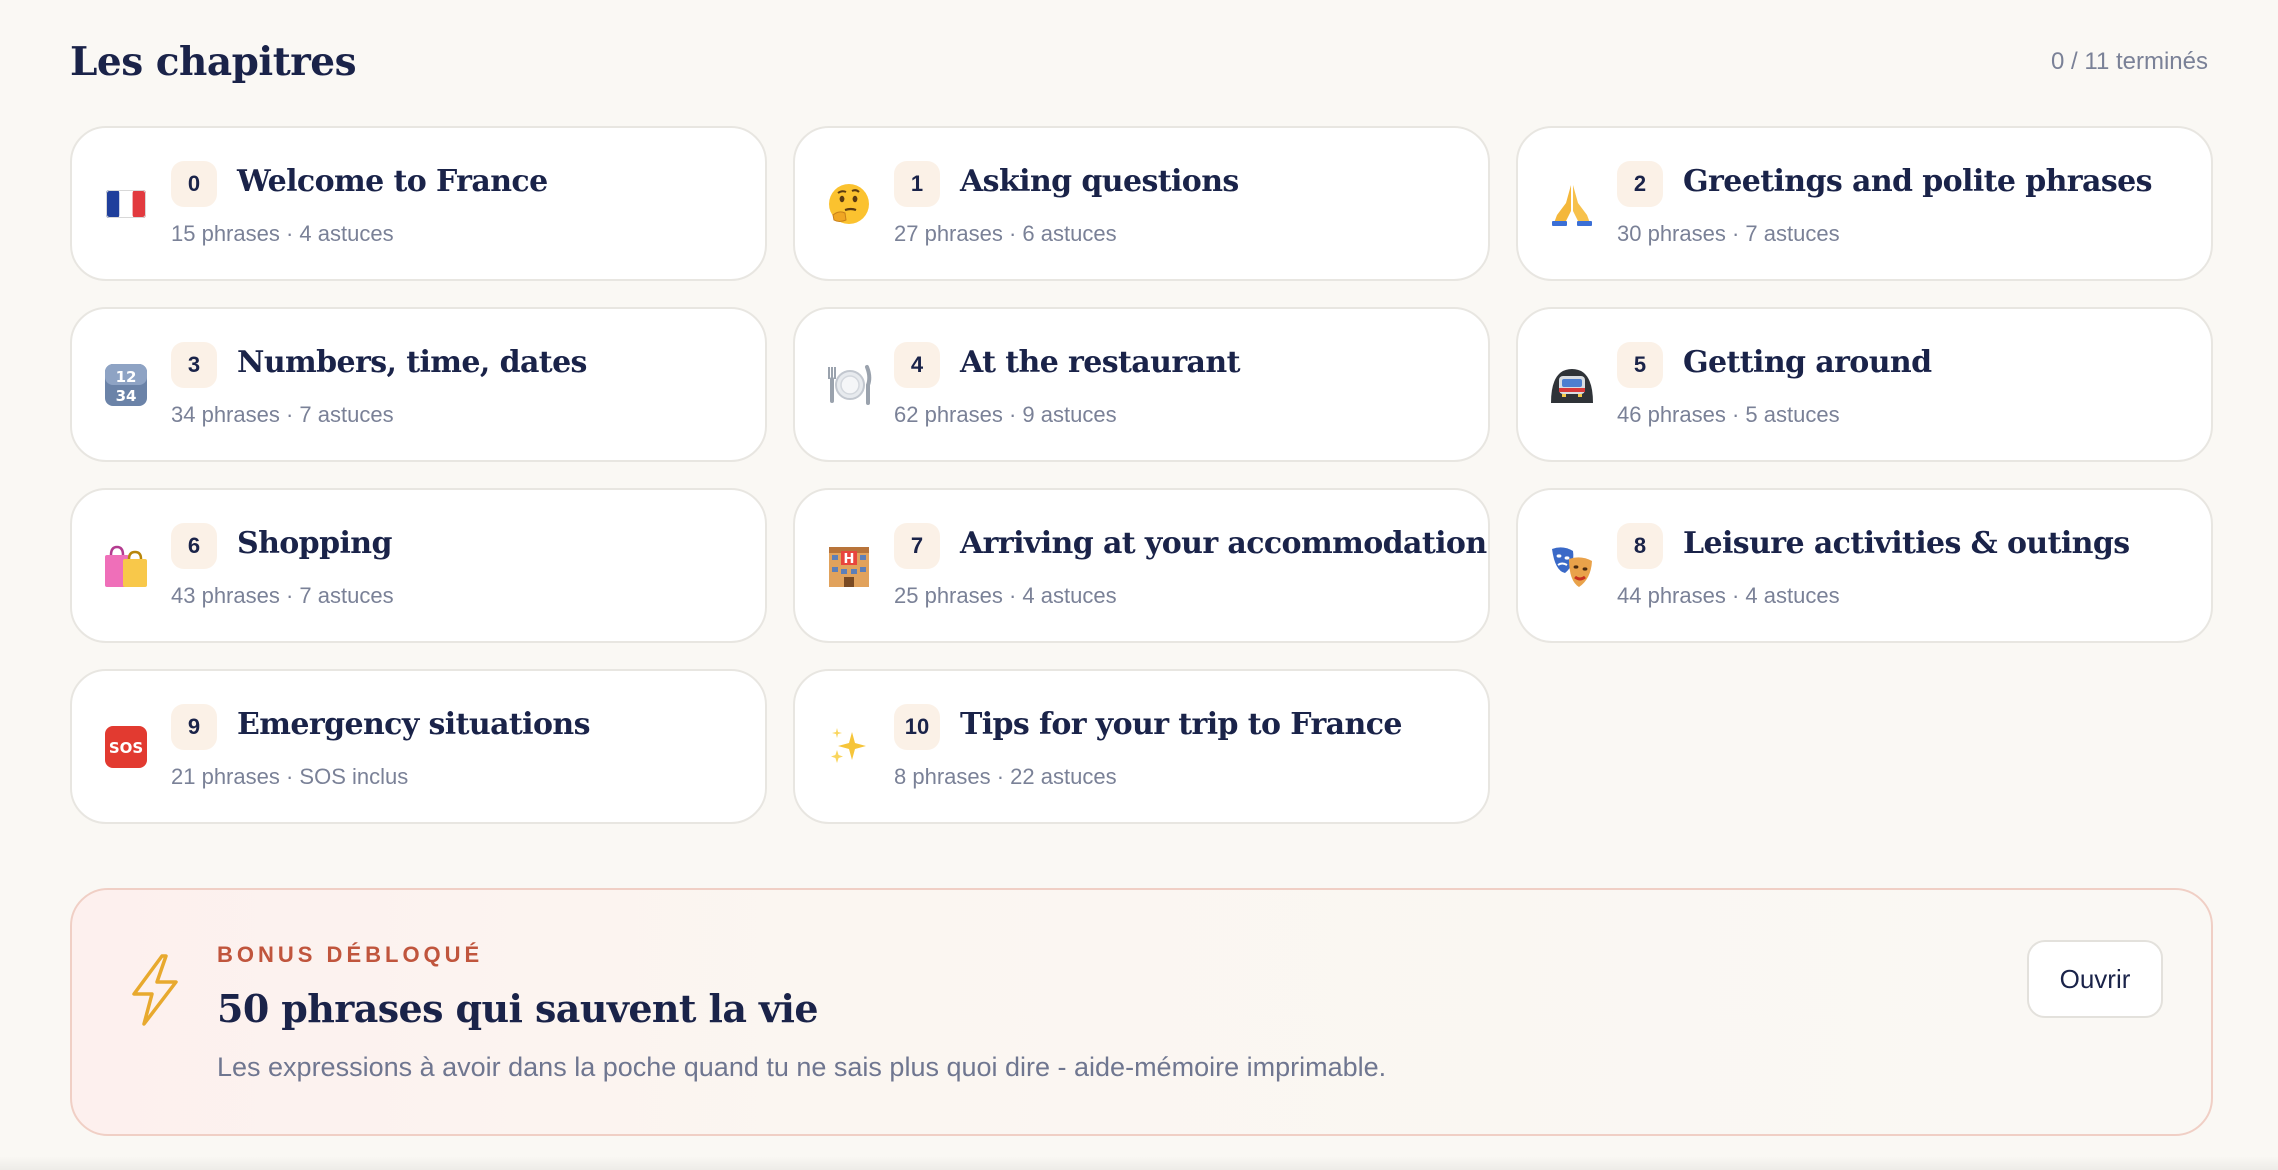 This screenshot has height=1170, width=2278. What do you see at coordinates (2129, 61) in the screenshot?
I see `progress-counter: 0 / 11 terminés` at bounding box center [2129, 61].